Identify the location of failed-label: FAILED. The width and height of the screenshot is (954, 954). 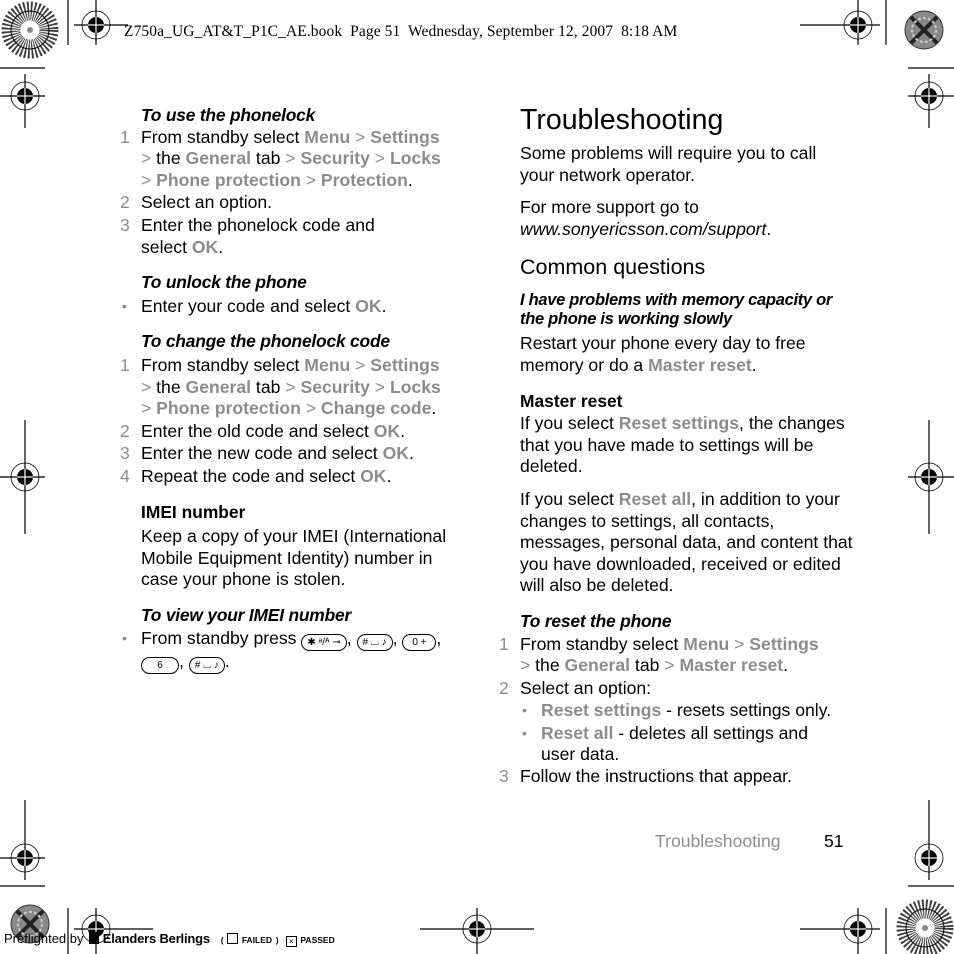
(257, 940).